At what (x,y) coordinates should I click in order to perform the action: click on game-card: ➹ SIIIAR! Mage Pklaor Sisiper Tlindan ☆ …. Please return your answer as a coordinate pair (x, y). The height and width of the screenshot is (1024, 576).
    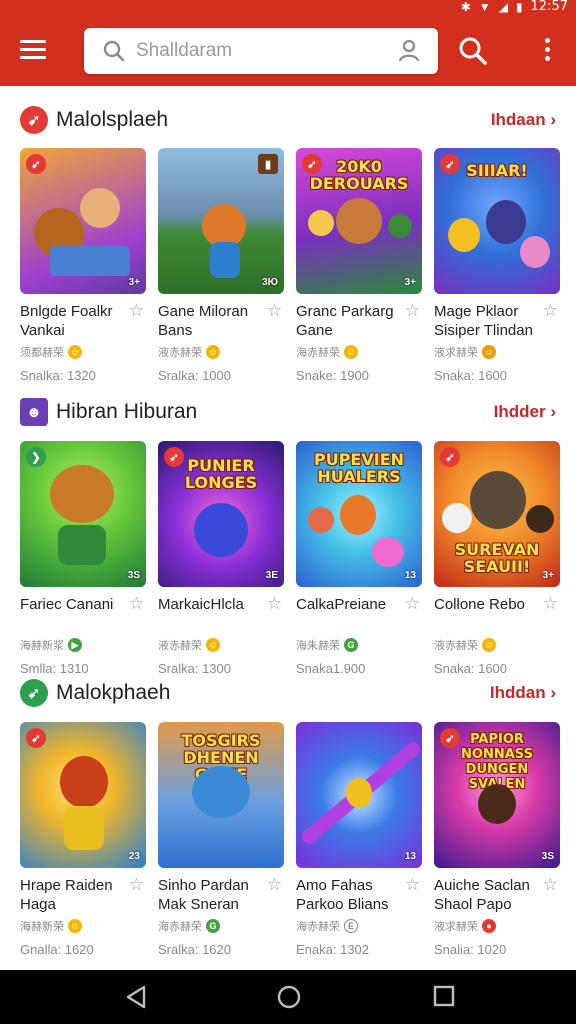
    Looking at the image, I should click on (497, 268).